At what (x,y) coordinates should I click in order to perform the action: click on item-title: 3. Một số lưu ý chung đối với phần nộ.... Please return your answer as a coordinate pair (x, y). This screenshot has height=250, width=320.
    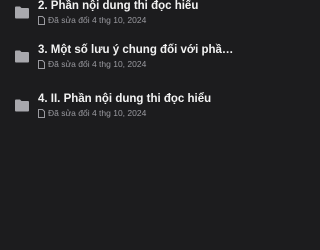
    Looking at the image, I should click on (138, 50).